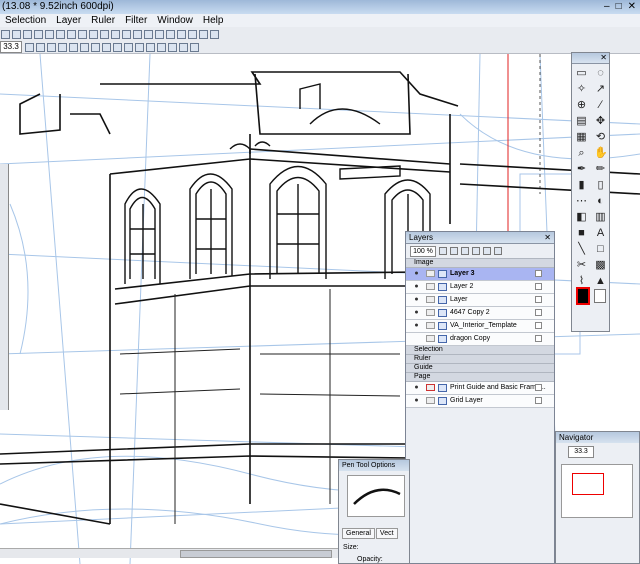 This screenshot has height=564, width=640. Describe the element at coordinates (601, 153) in the screenshot. I see `hand-icon: ✋` at that location.